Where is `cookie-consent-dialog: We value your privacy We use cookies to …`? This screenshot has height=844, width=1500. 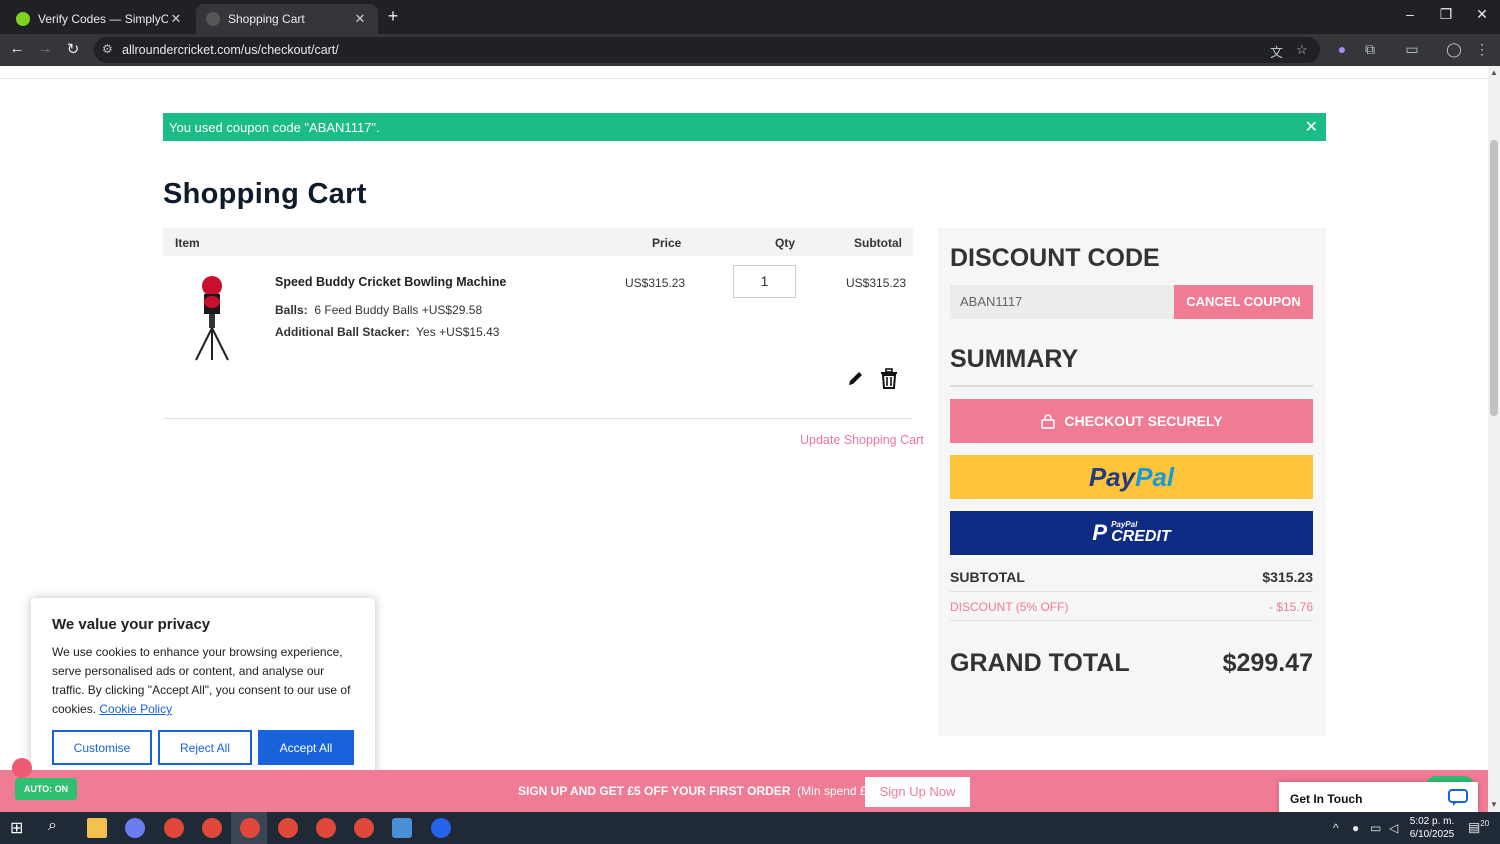 cookie-consent-dialog: We value your privacy We use cookies to … is located at coordinates (203, 689).